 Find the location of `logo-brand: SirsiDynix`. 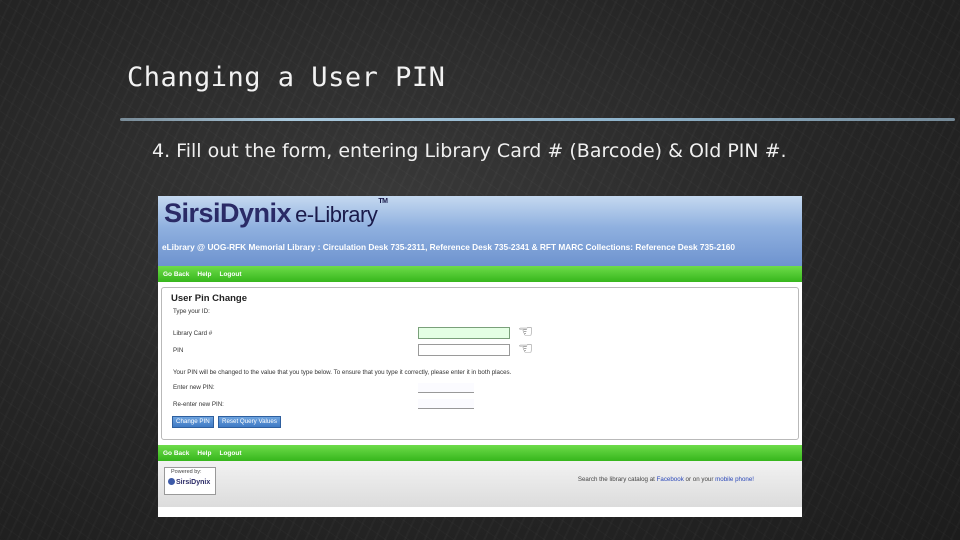

logo-brand: SirsiDynix is located at coordinates (228, 213).